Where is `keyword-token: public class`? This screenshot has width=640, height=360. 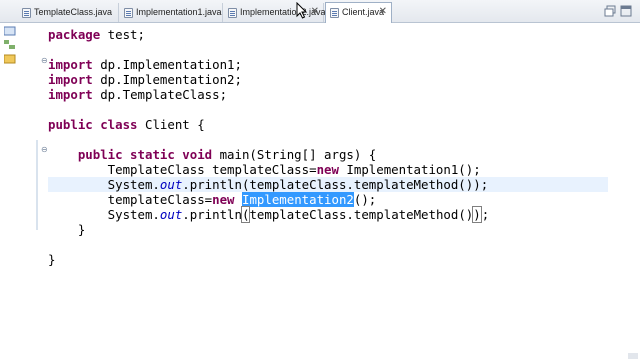
keyword-token: public class is located at coordinates (93, 124).